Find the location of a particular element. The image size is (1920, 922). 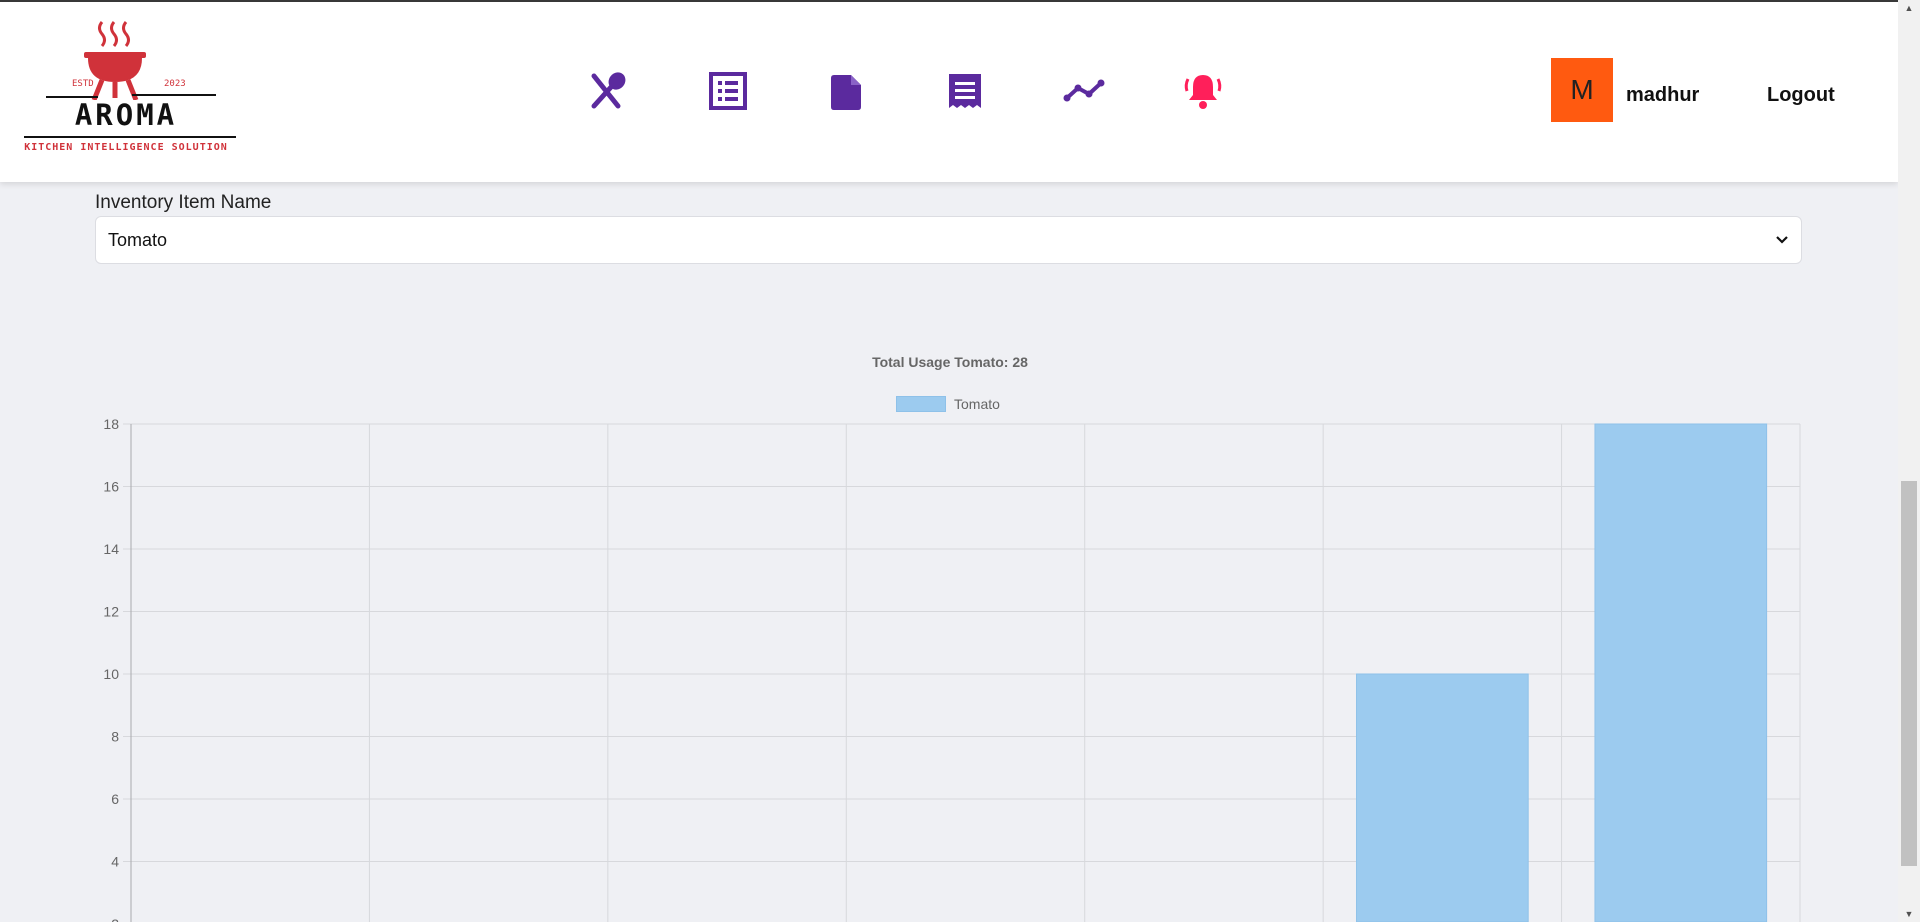

y-tick-label: 6 is located at coordinates (115, 799).